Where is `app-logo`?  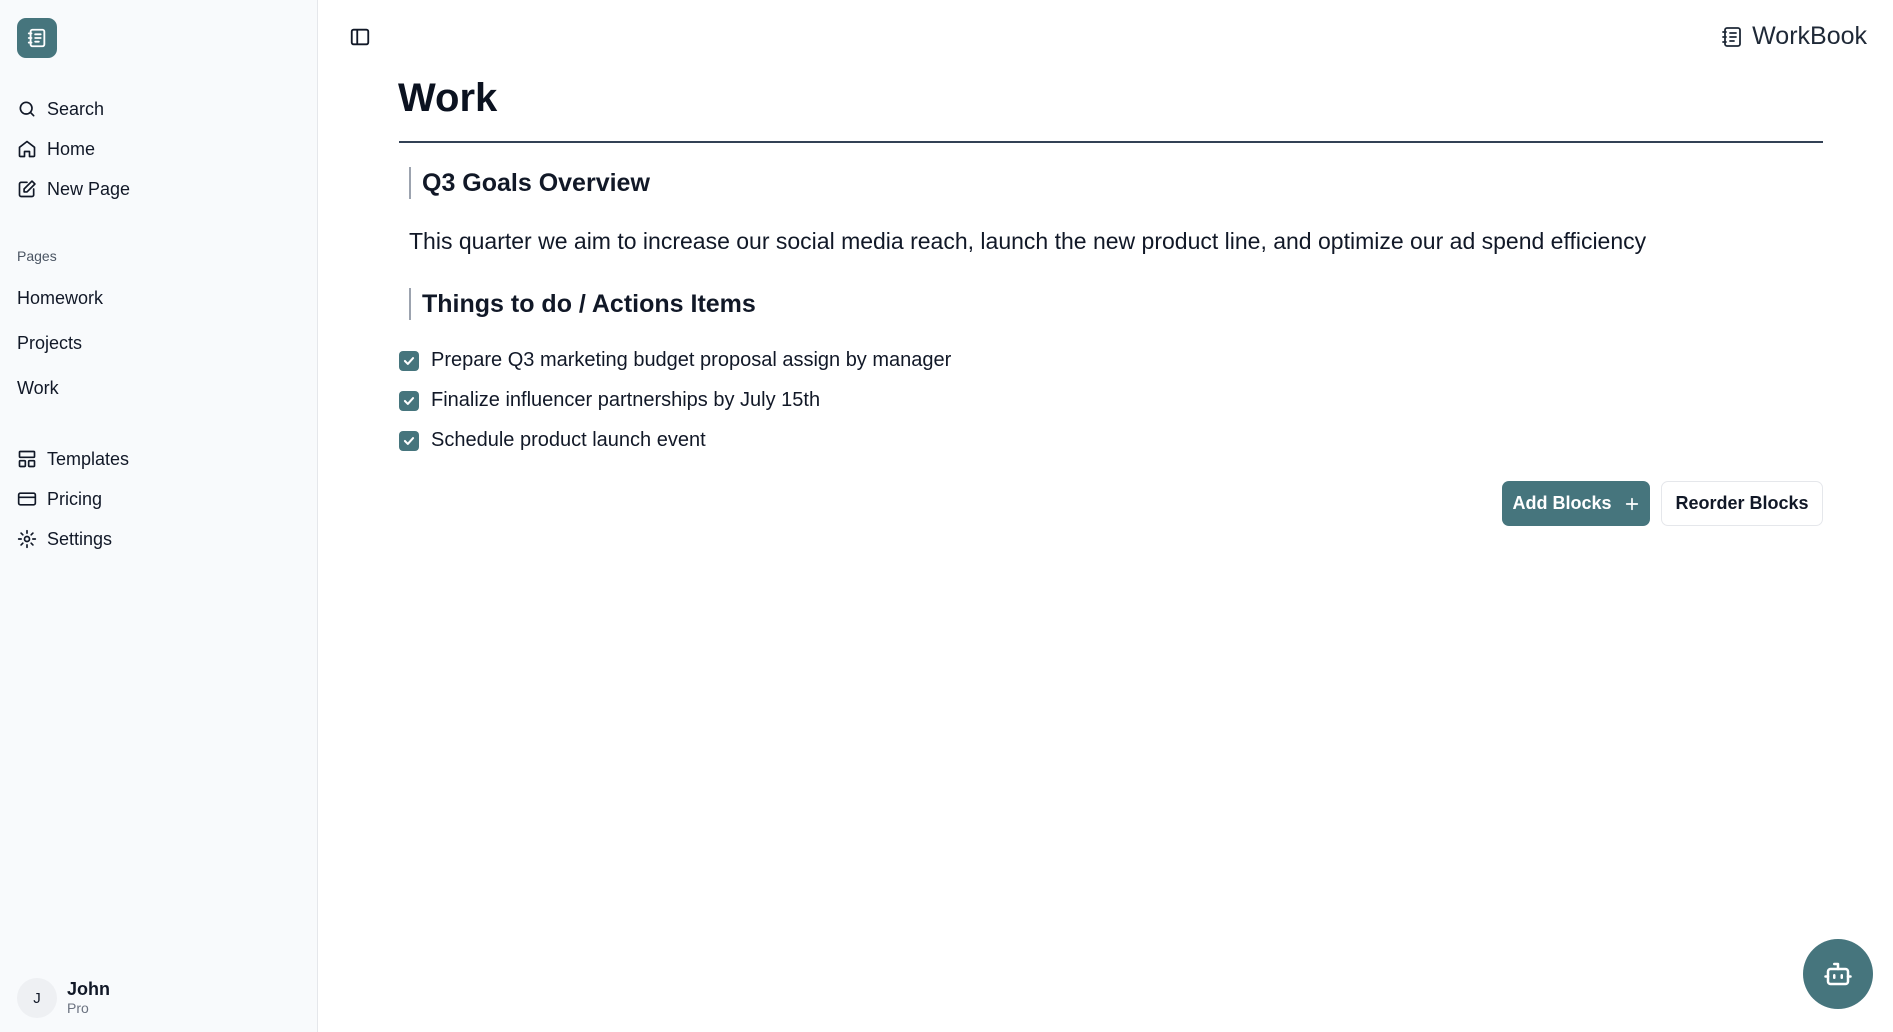 app-logo is located at coordinates (37, 38).